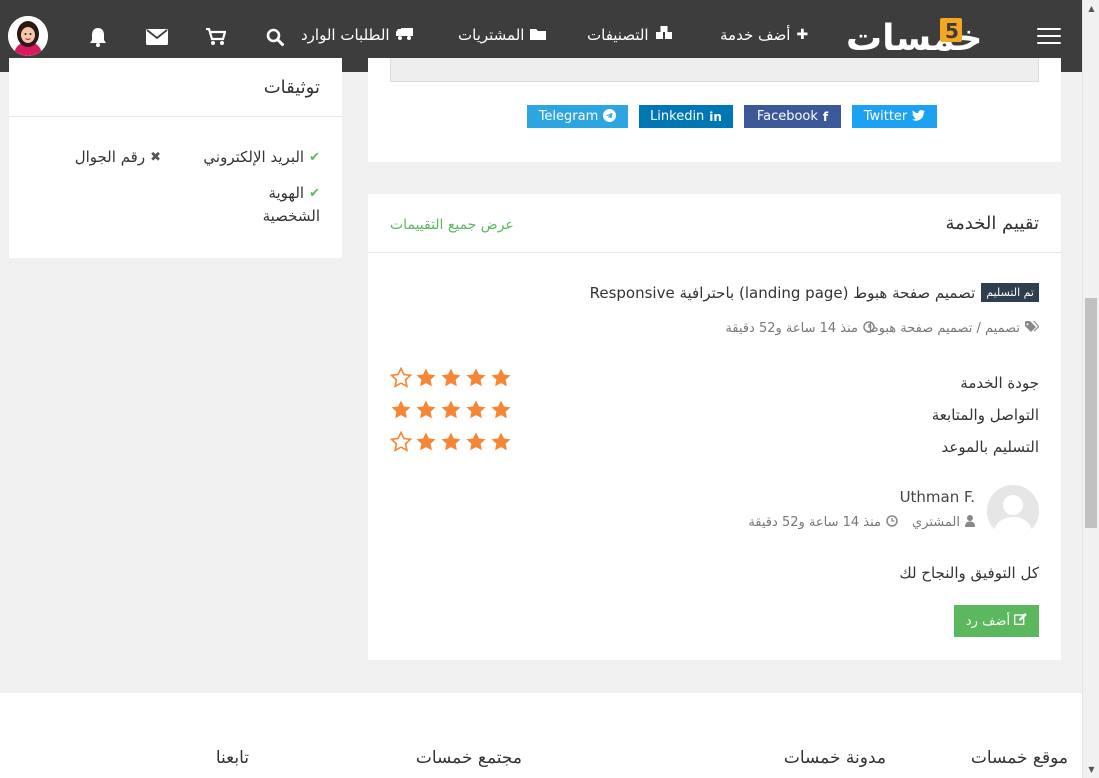 The height and width of the screenshot is (778, 1099). Describe the element at coordinates (792, 116) in the screenshot. I see `facebook-share-button: Facebook f` at that location.